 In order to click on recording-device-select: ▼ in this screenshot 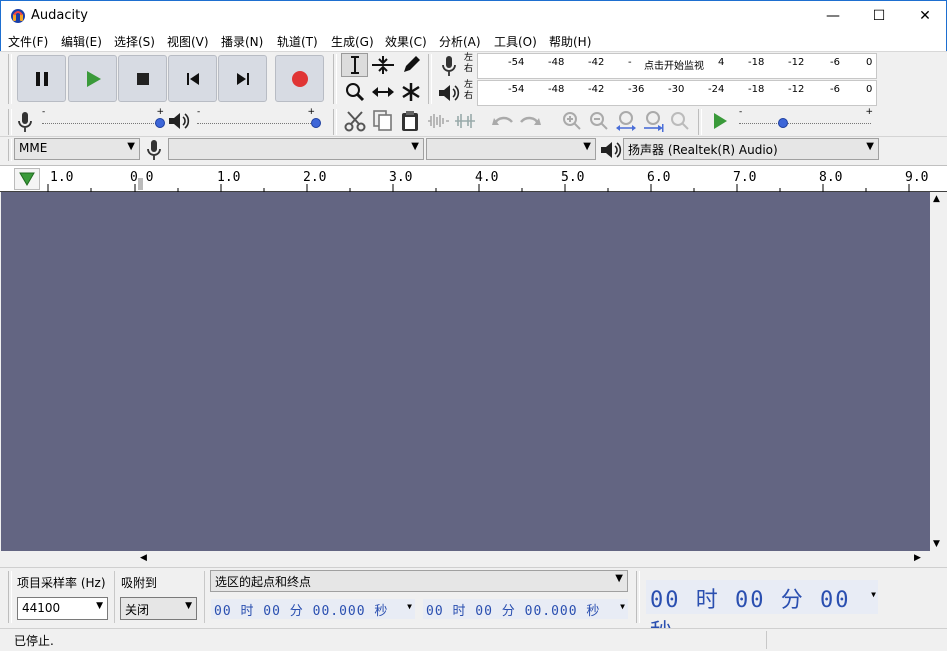, I will do `click(296, 149)`.